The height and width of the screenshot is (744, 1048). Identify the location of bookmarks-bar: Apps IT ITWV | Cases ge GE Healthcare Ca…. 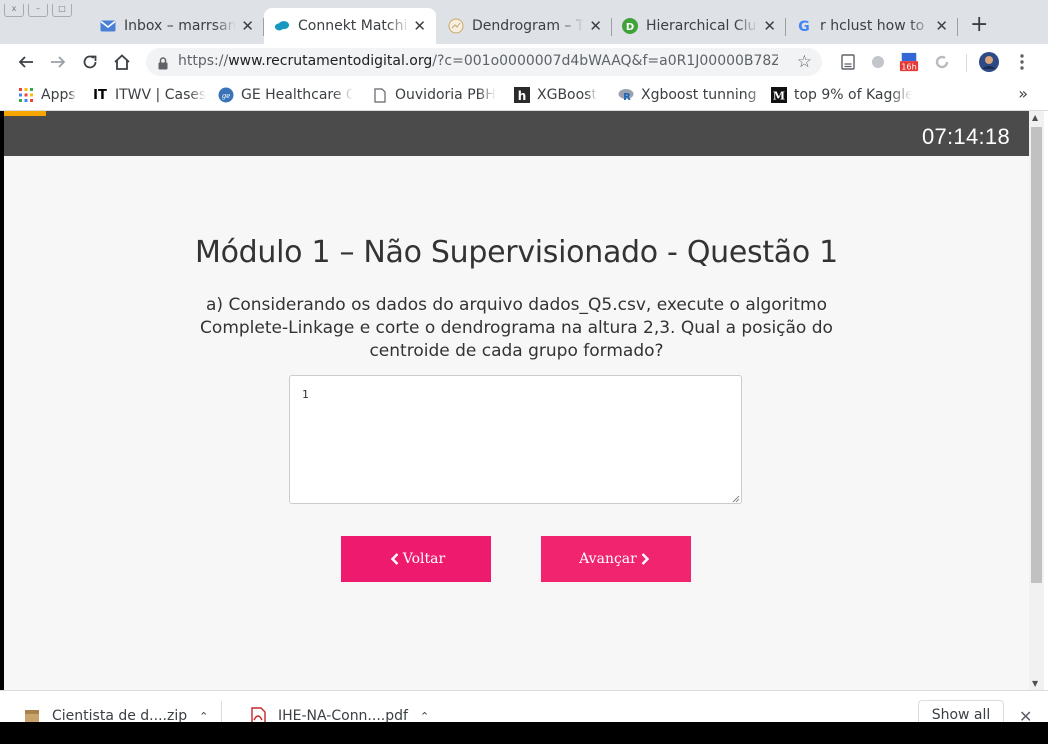
(524, 95).